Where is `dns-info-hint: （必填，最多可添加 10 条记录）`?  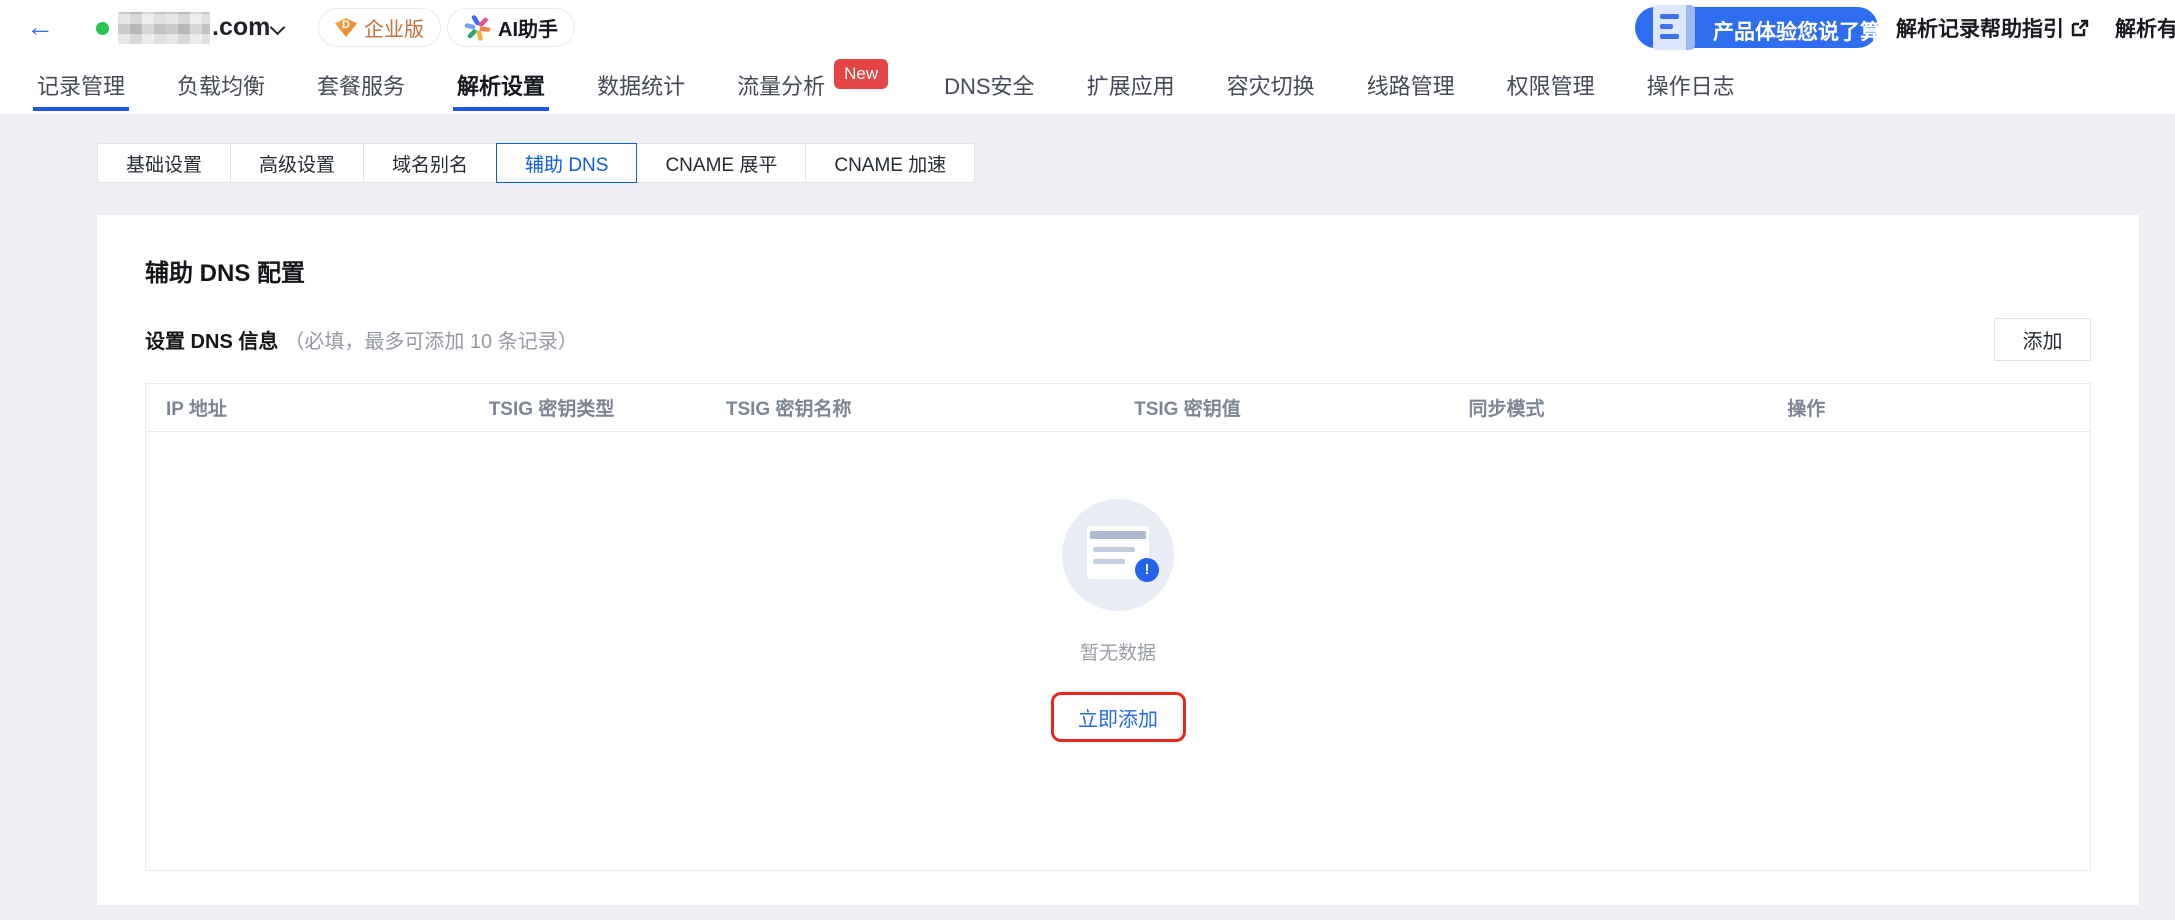
dns-info-hint: （必填，最多可添加 10 条记录） is located at coordinates (431, 342).